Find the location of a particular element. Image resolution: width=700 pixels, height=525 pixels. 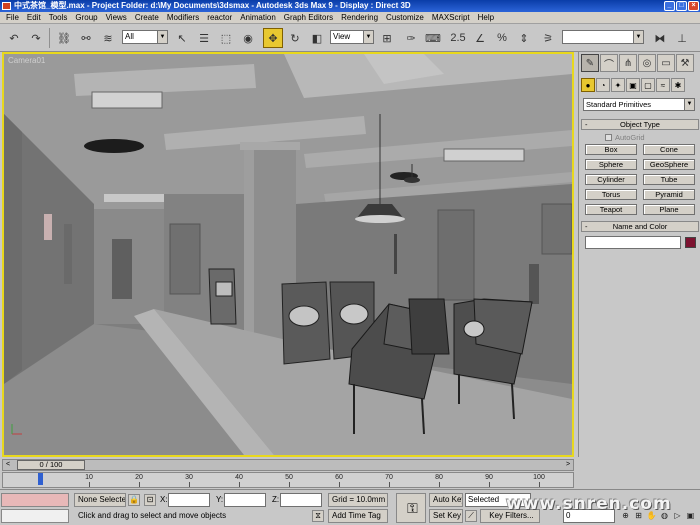

window-crossing-icon: ◉ is located at coordinates (248, 38).